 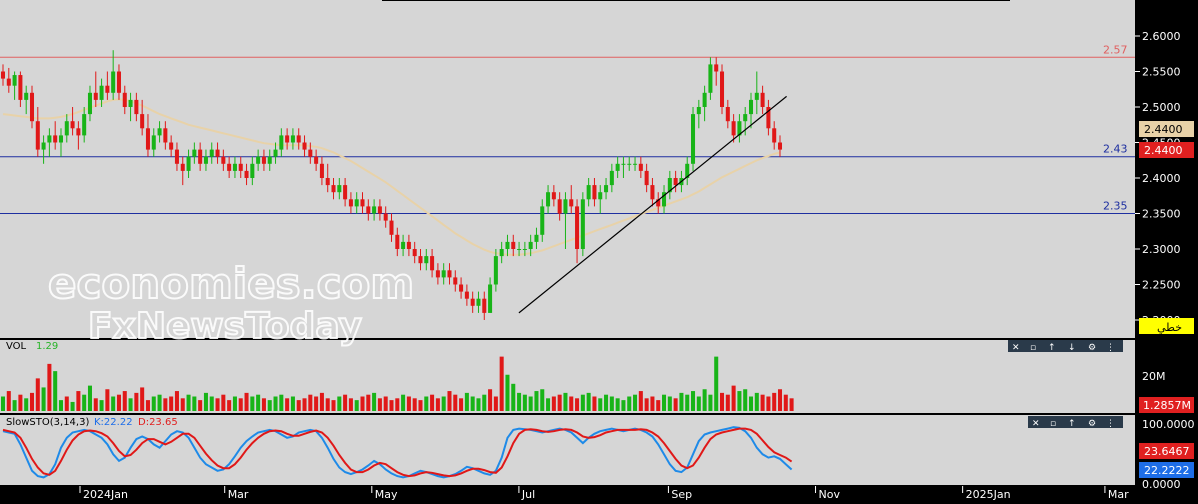 What do you see at coordinates (225, 326) in the screenshot?
I see `watermark-fxnewstoday: FxNewsToday` at bounding box center [225, 326].